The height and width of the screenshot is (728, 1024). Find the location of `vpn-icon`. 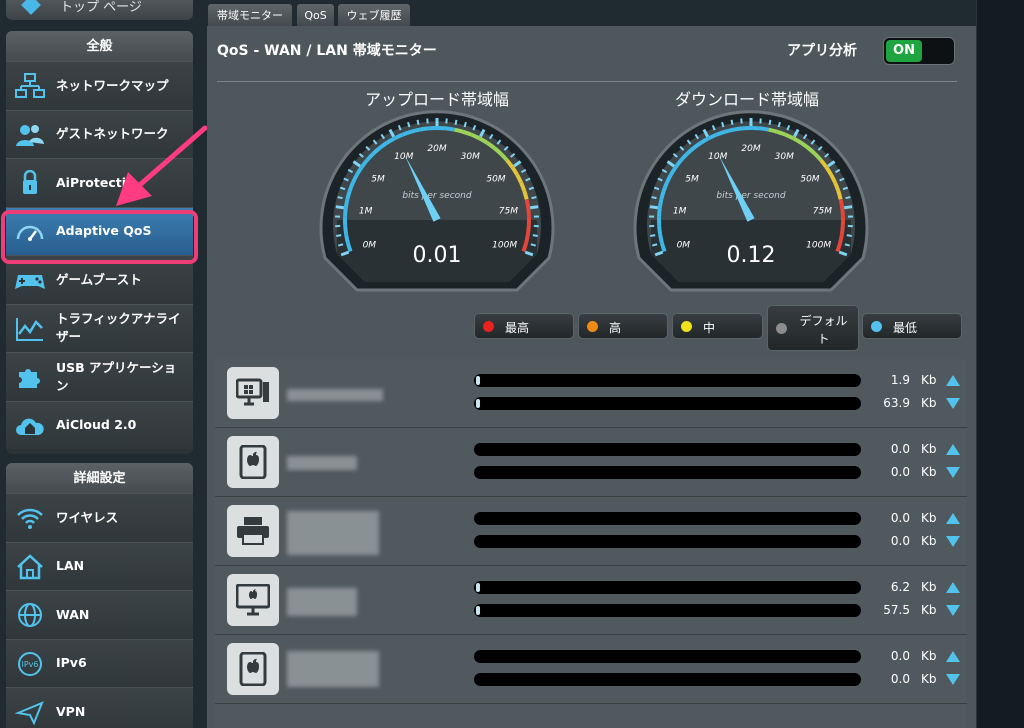

vpn-icon is located at coordinates (30, 712).